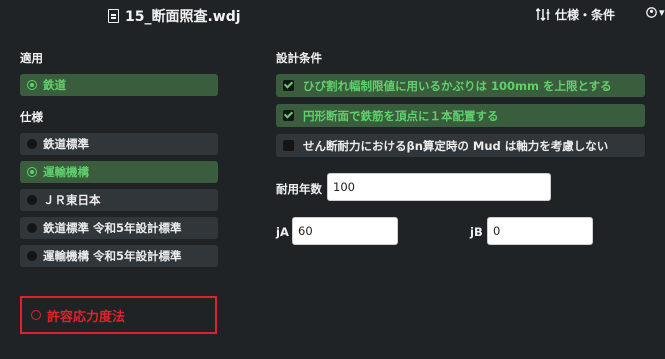 Image resolution: width=665 pixels, height=359 pixels. I want to click on file-title: 15_断面照査.wdj, so click(174, 16).